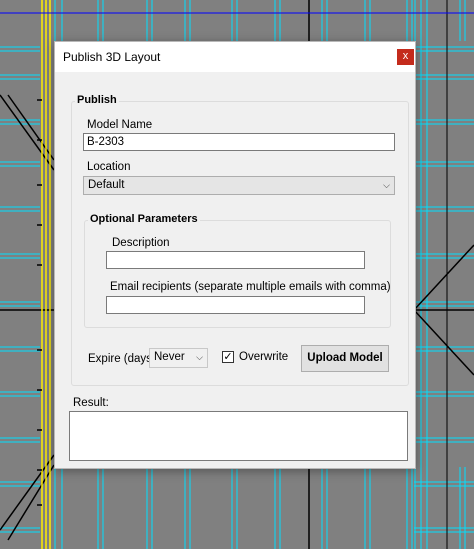 Image resolution: width=474 pixels, height=549 pixels. I want to click on expire-days-select: Never ⌵, so click(178, 358).